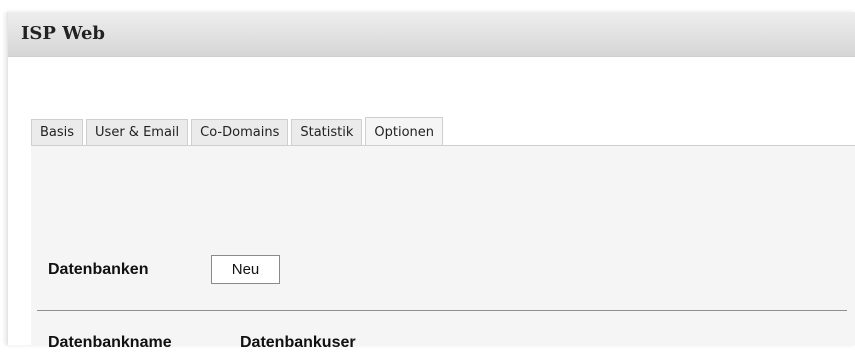  I want to click on tab-basis: Basis, so click(57, 132).